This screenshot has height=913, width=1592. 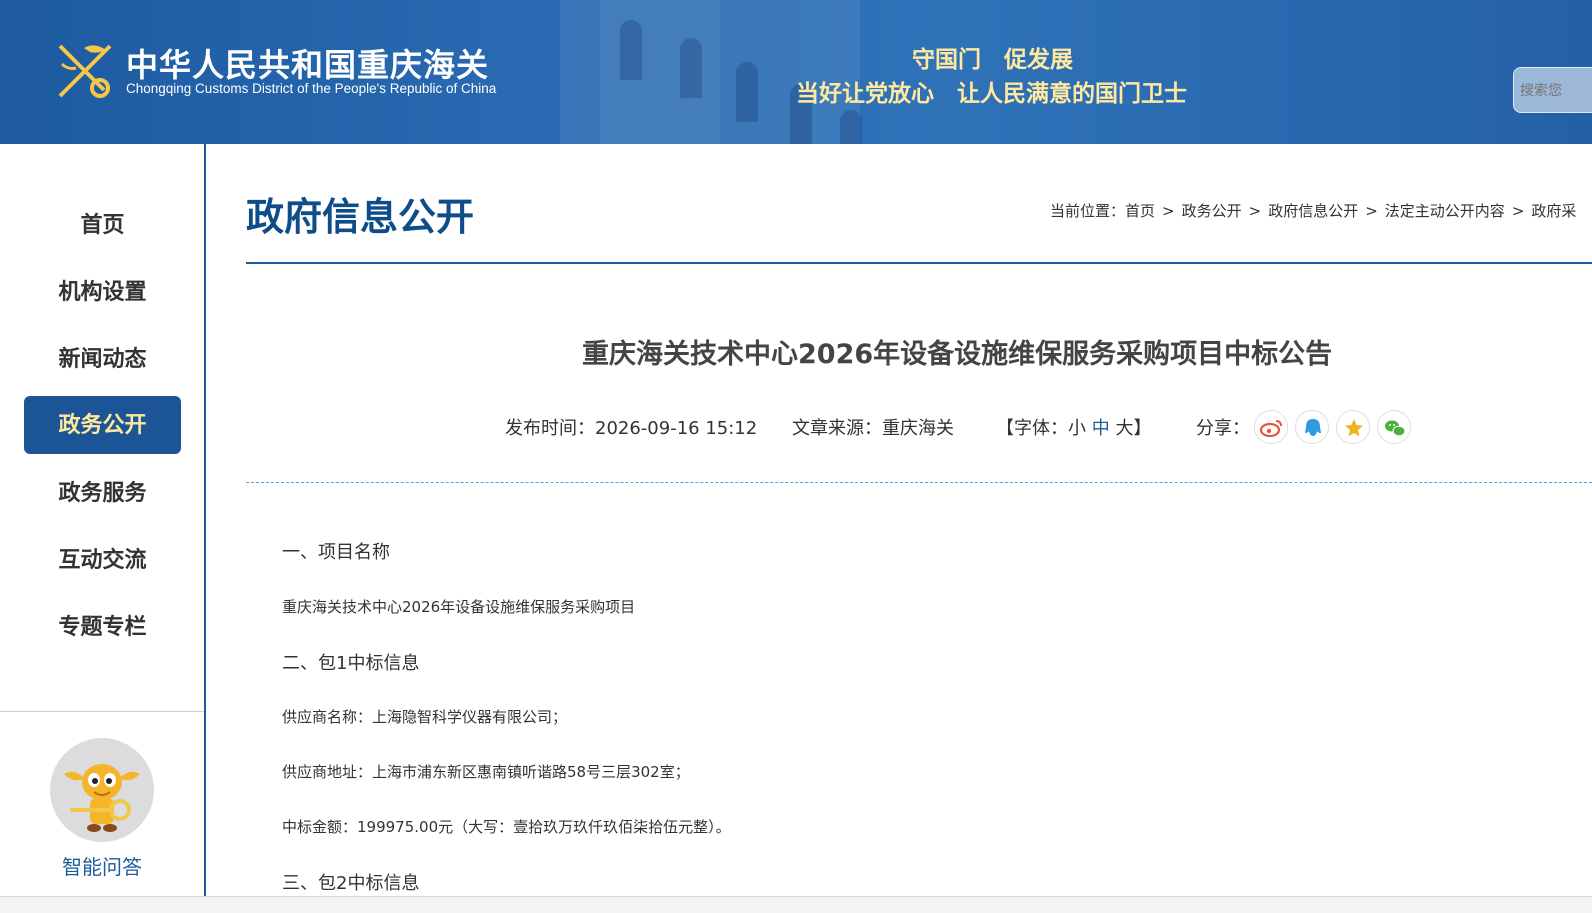 What do you see at coordinates (360, 217) in the screenshot?
I see `section-title: 政府信息公开` at bounding box center [360, 217].